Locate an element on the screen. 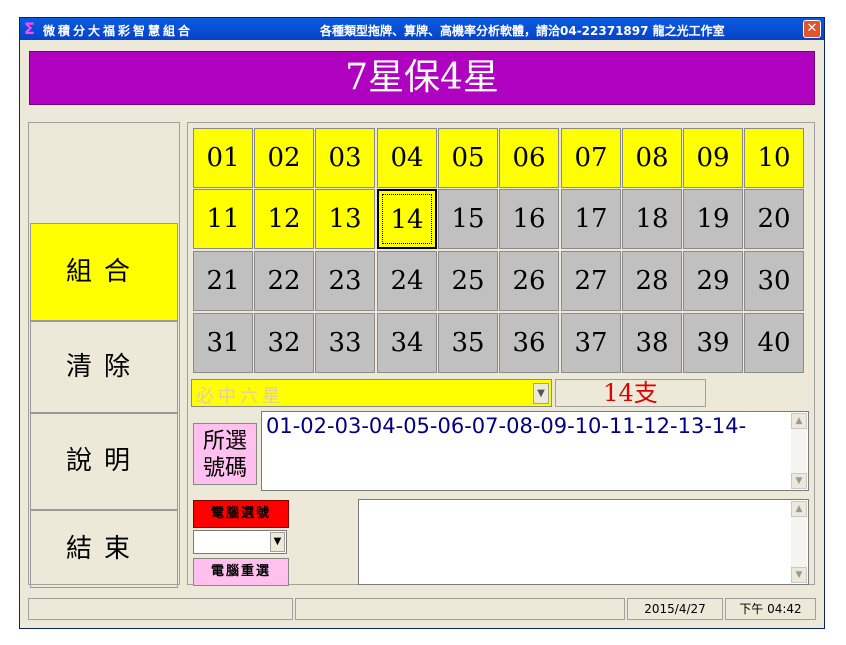 This screenshot has height=645, width=846. number-cell-19: 19 is located at coordinates (713, 219).